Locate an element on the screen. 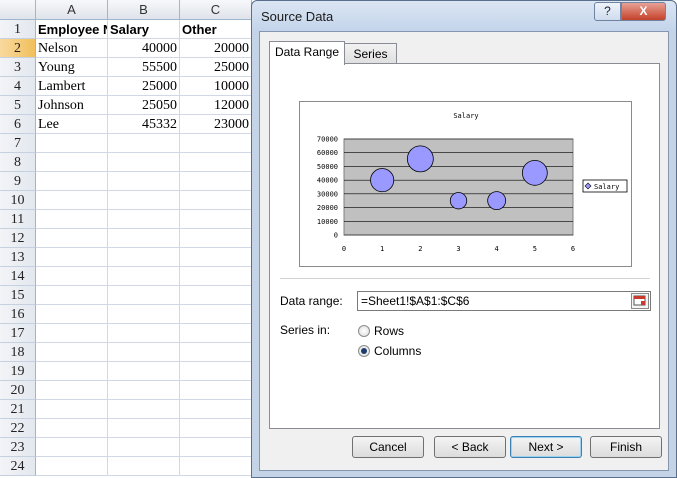 The height and width of the screenshot is (478, 677). row-header: 23 is located at coordinates (18, 447).